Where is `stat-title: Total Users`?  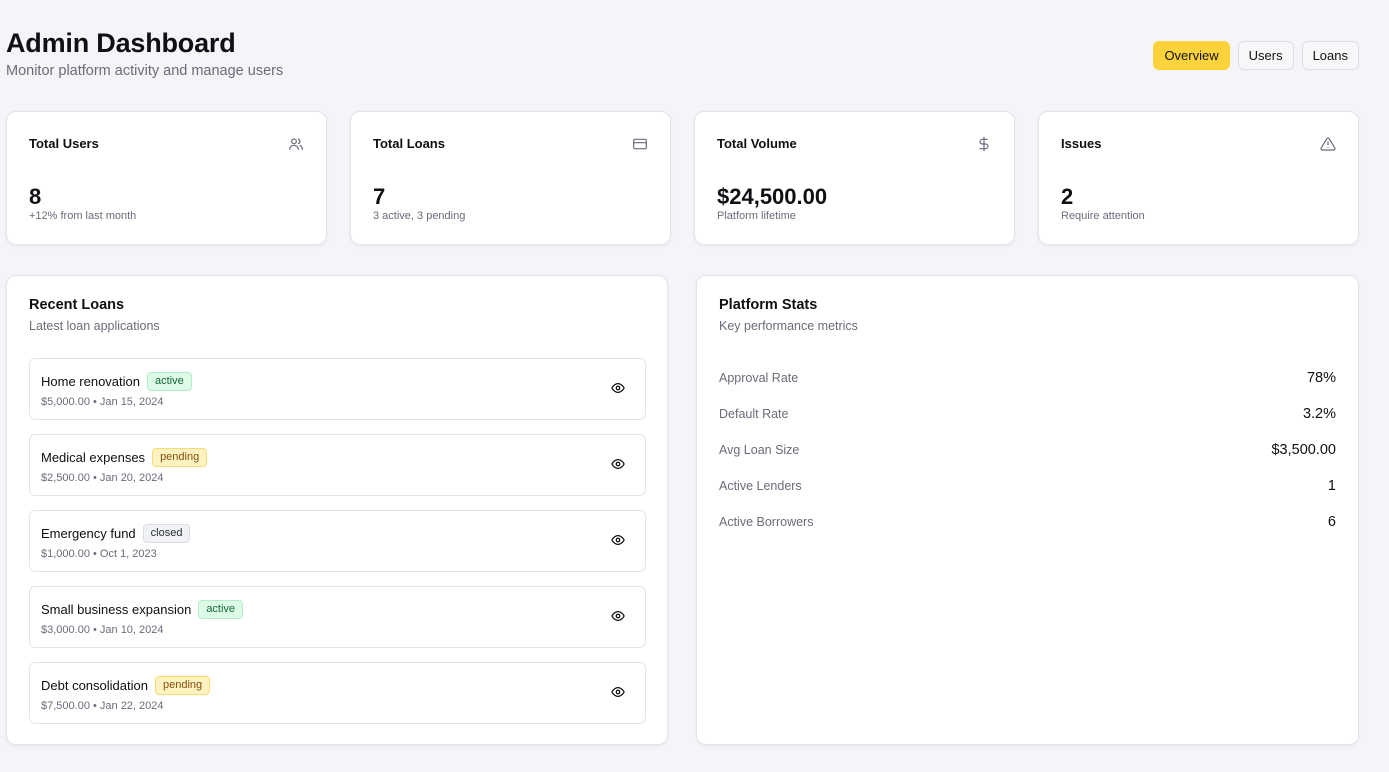
stat-title: Total Users is located at coordinates (64, 143).